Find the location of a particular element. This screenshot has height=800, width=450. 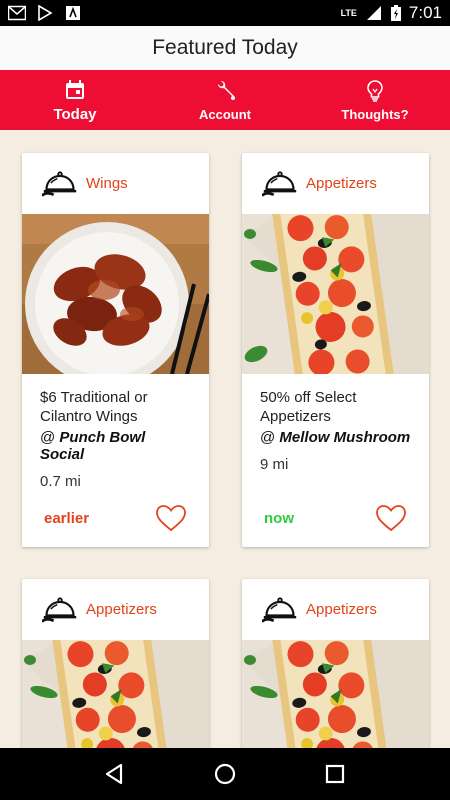

page-title: Featured Today is located at coordinates (225, 47).